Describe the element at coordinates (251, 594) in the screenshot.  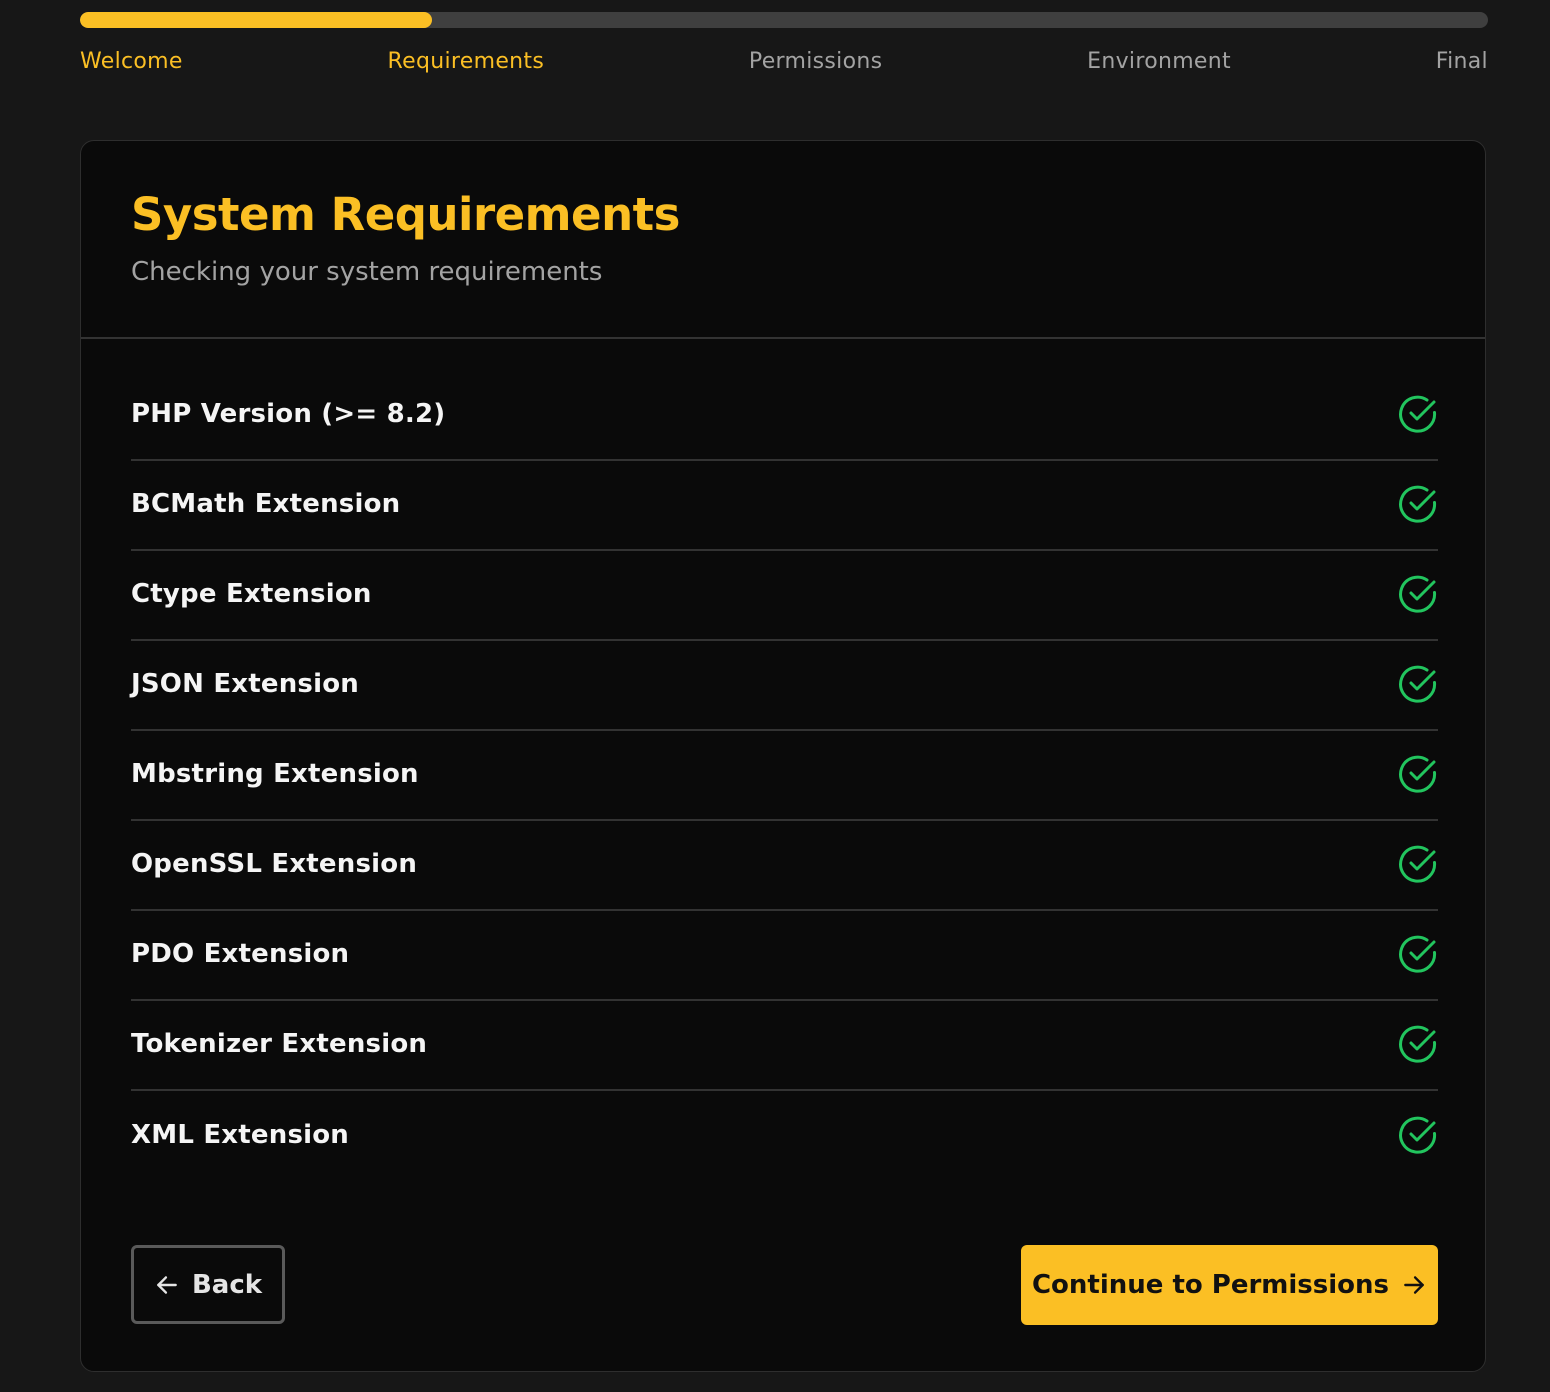
I see `requirement-label: Ctype Extension` at that location.